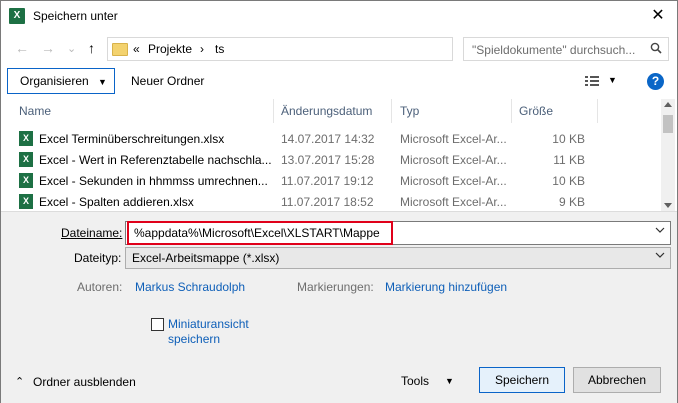  I want to click on command-toolbar: Organisieren ▼ Neuer Ordner ▼ ?, so click(339, 82).